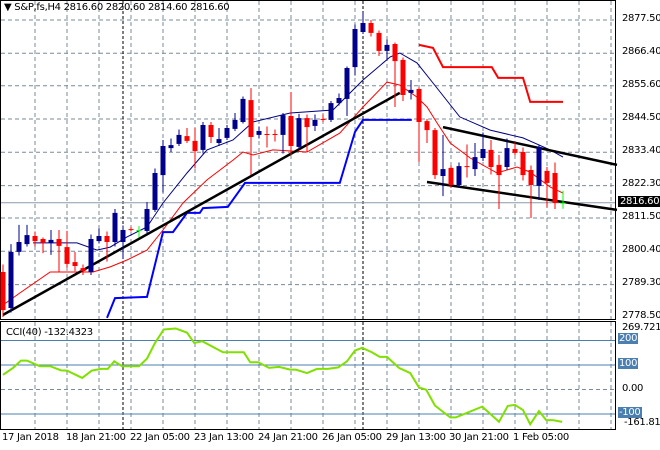 Image resolution: width=660 pixels, height=450 pixels. Describe the element at coordinates (96, 437) in the screenshot. I see `time-tick: 18 Jan 21:00` at that location.